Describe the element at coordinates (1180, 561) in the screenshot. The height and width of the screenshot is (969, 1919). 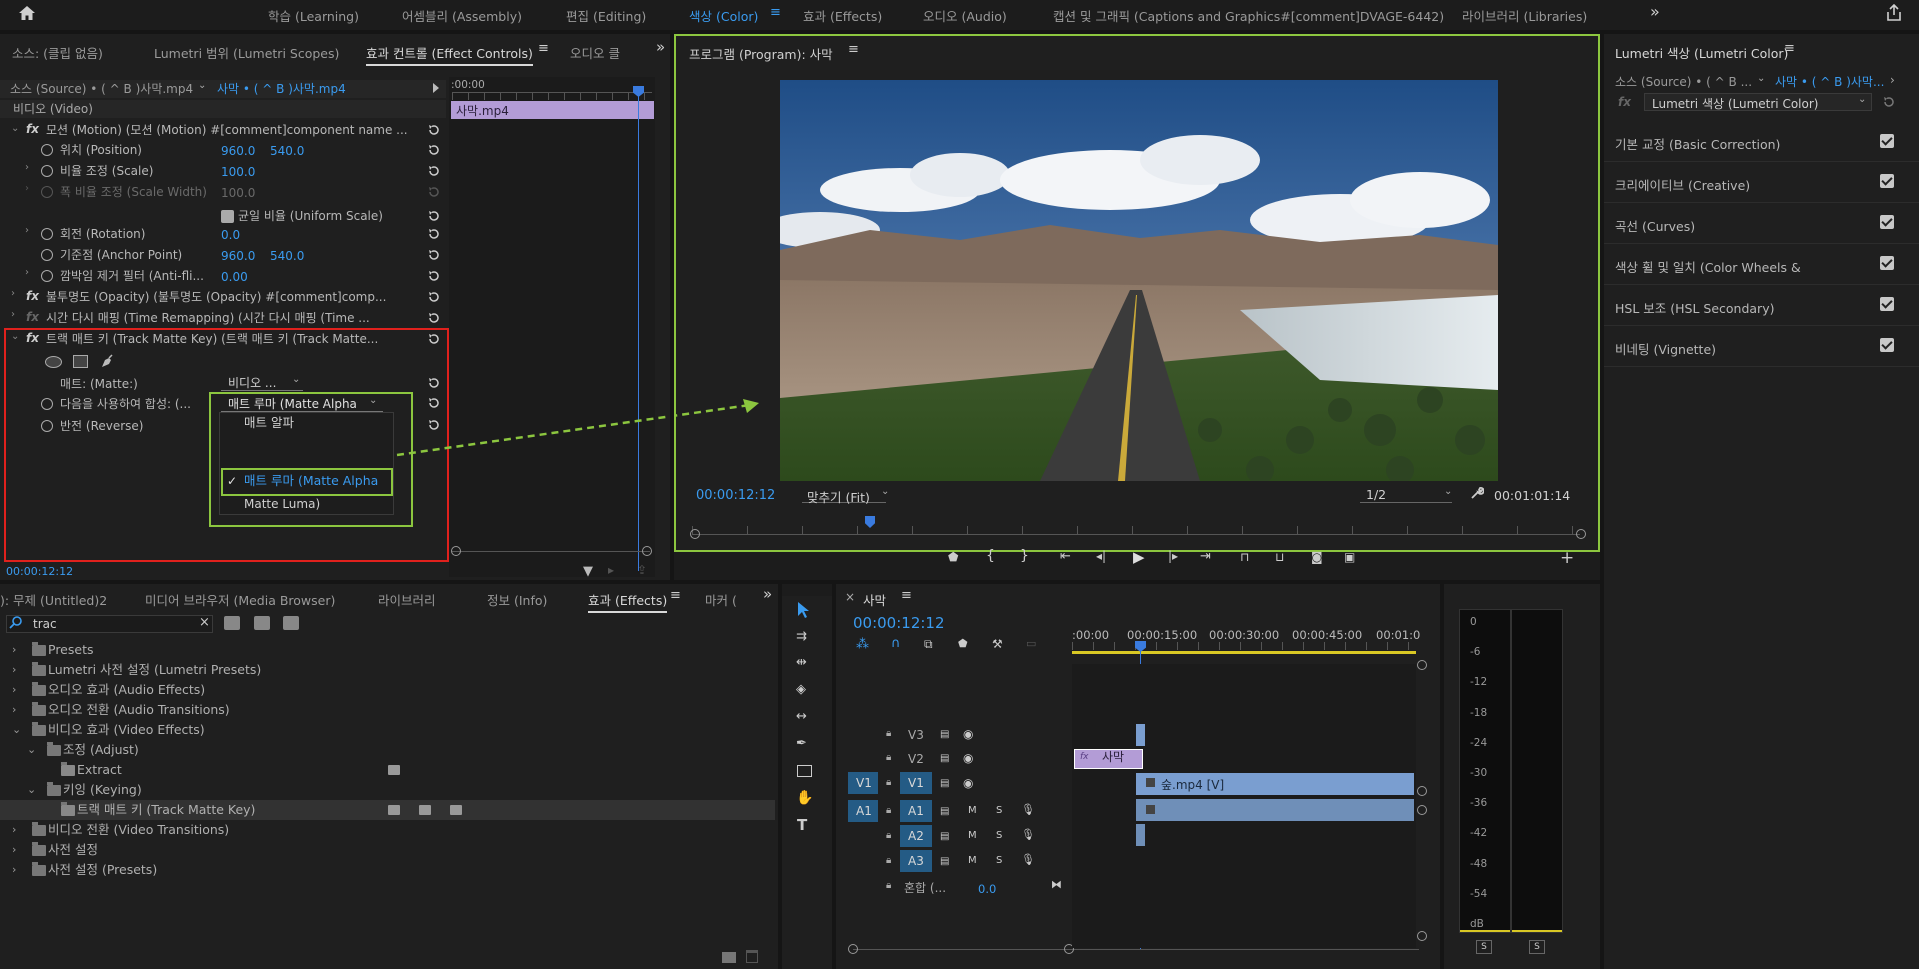
I see `step-forward-icon: |▸` at that location.